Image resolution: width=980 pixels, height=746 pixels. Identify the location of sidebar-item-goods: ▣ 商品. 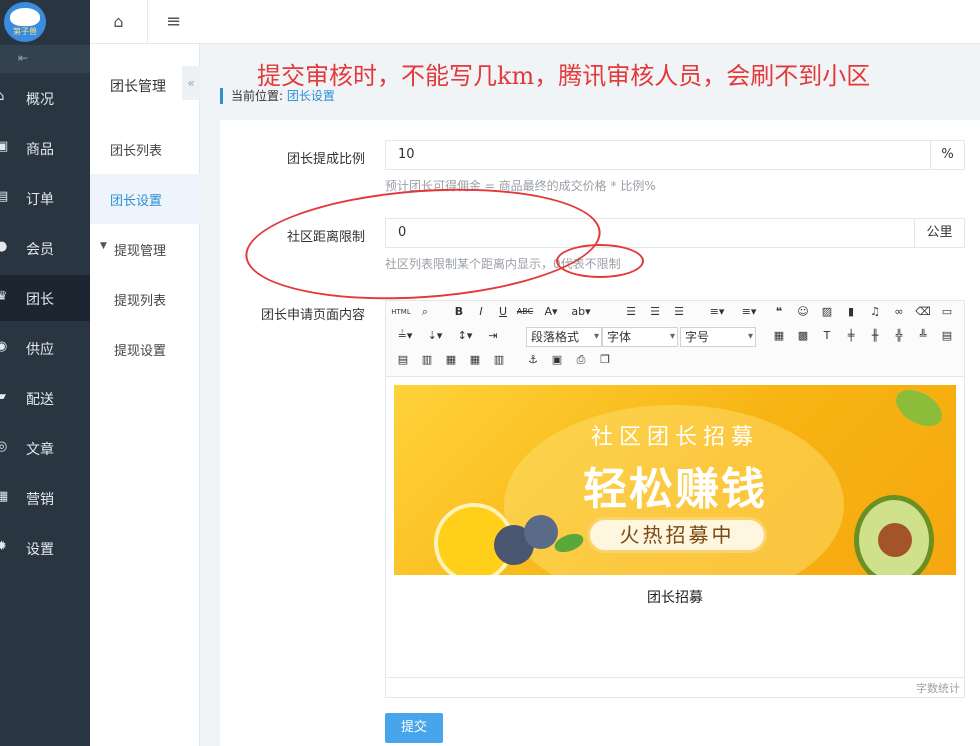
(45, 148).